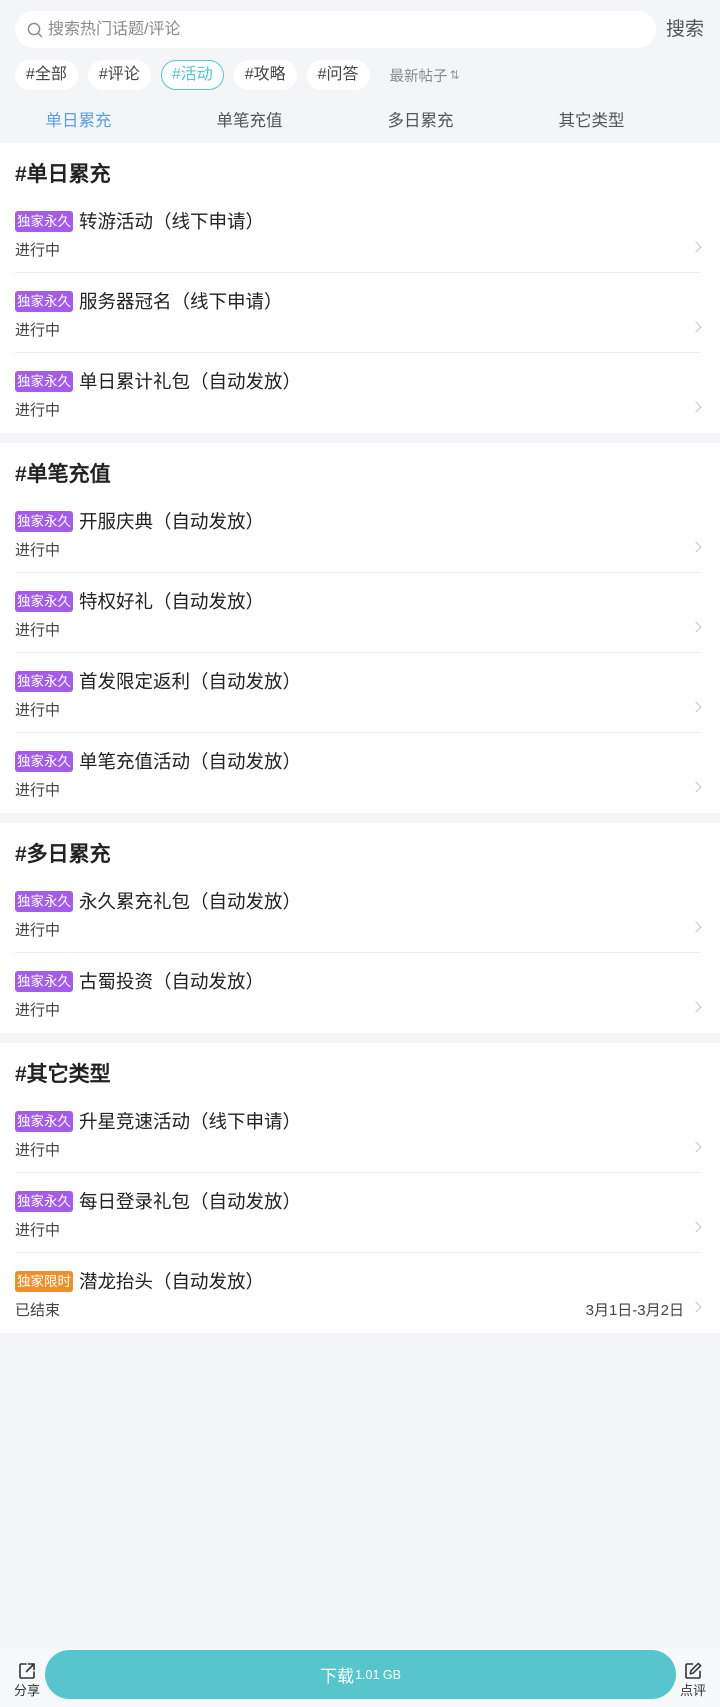 Image resolution: width=720 pixels, height=1707 pixels. What do you see at coordinates (265, 75) in the screenshot?
I see `tag-guides: #攻略` at bounding box center [265, 75].